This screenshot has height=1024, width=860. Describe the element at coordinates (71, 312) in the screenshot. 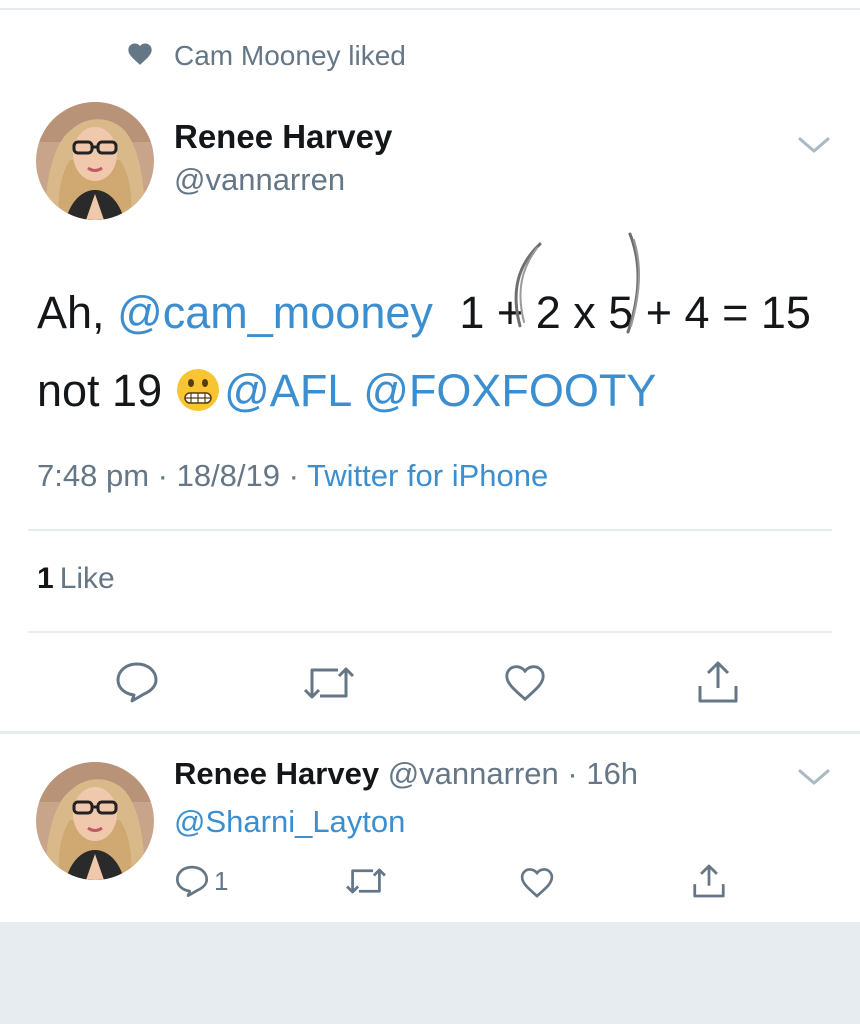

I see `tweet-text-prefix: Ah,` at that location.